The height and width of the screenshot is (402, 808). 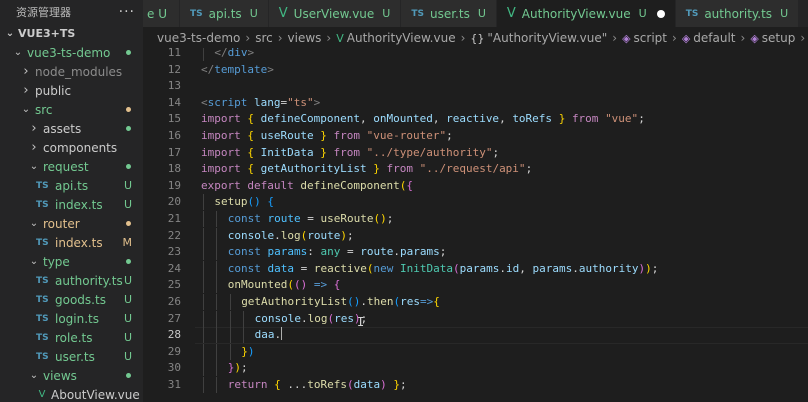 What do you see at coordinates (475, 252) in the screenshot?
I see `code-line: 23 const params: any = route.params;` at bounding box center [475, 252].